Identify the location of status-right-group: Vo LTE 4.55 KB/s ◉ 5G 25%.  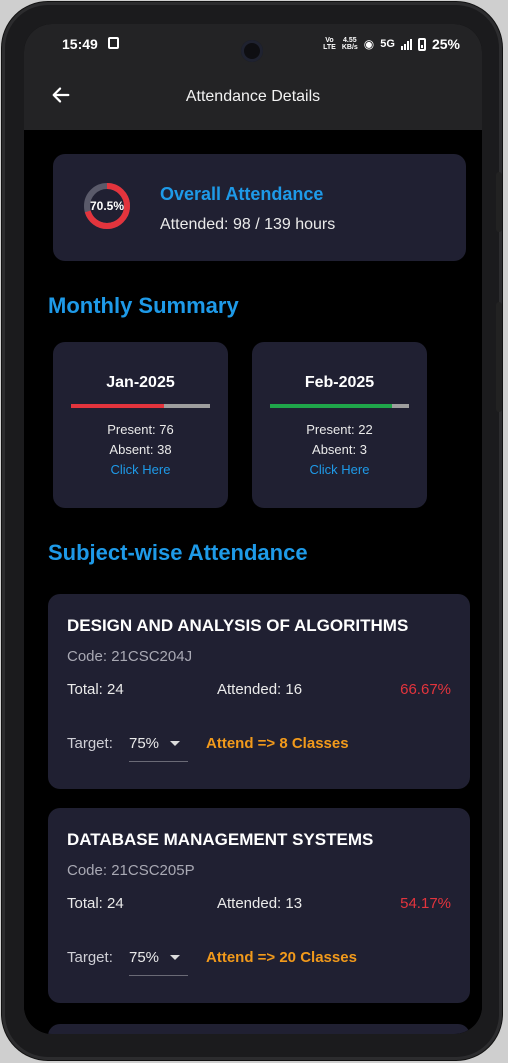
(391, 44).